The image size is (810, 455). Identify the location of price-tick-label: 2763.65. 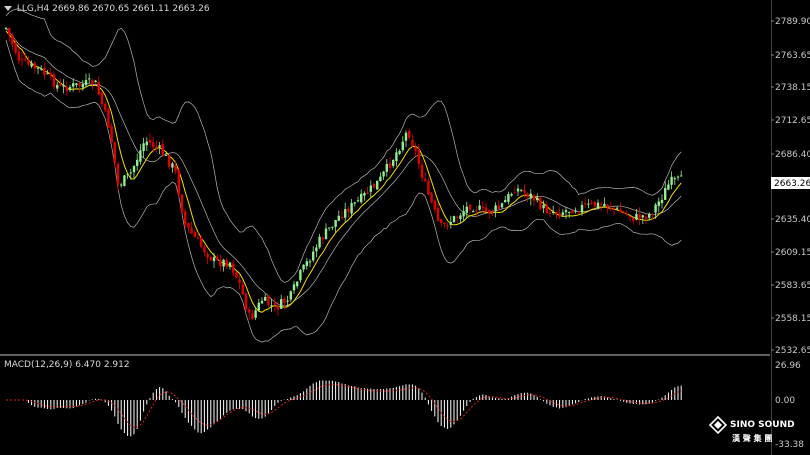
(792, 56).